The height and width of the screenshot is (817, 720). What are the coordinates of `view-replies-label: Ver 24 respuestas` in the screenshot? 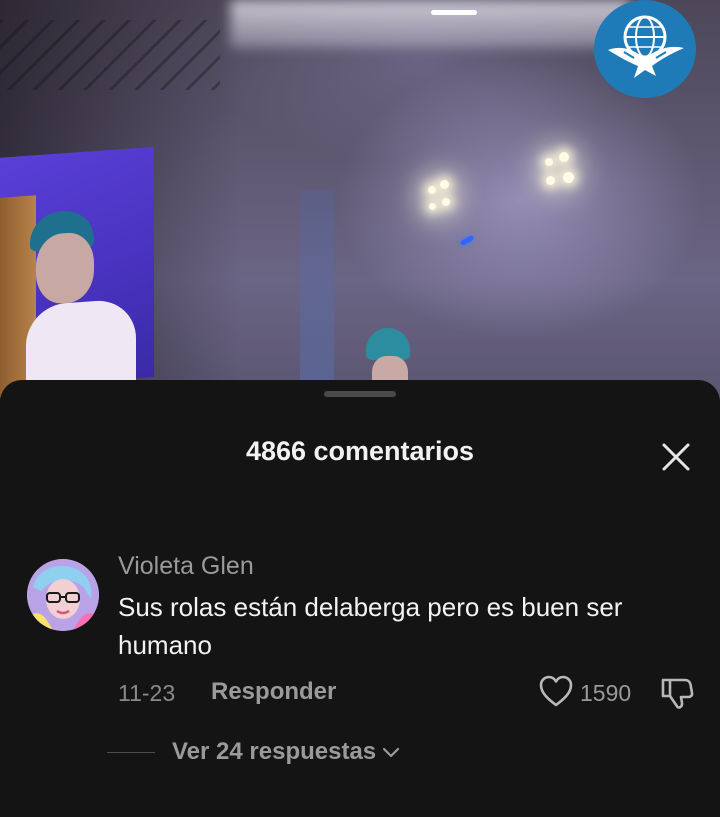 It's located at (274, 751).